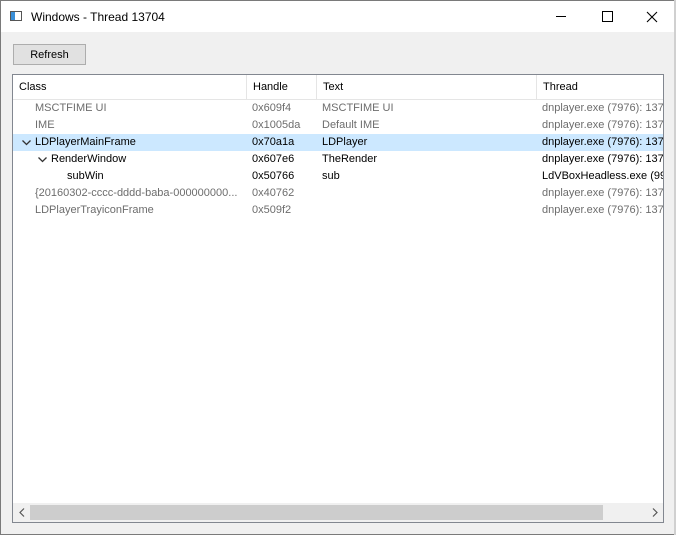  I want to click on chevron-right-icon, so click(655, 512).